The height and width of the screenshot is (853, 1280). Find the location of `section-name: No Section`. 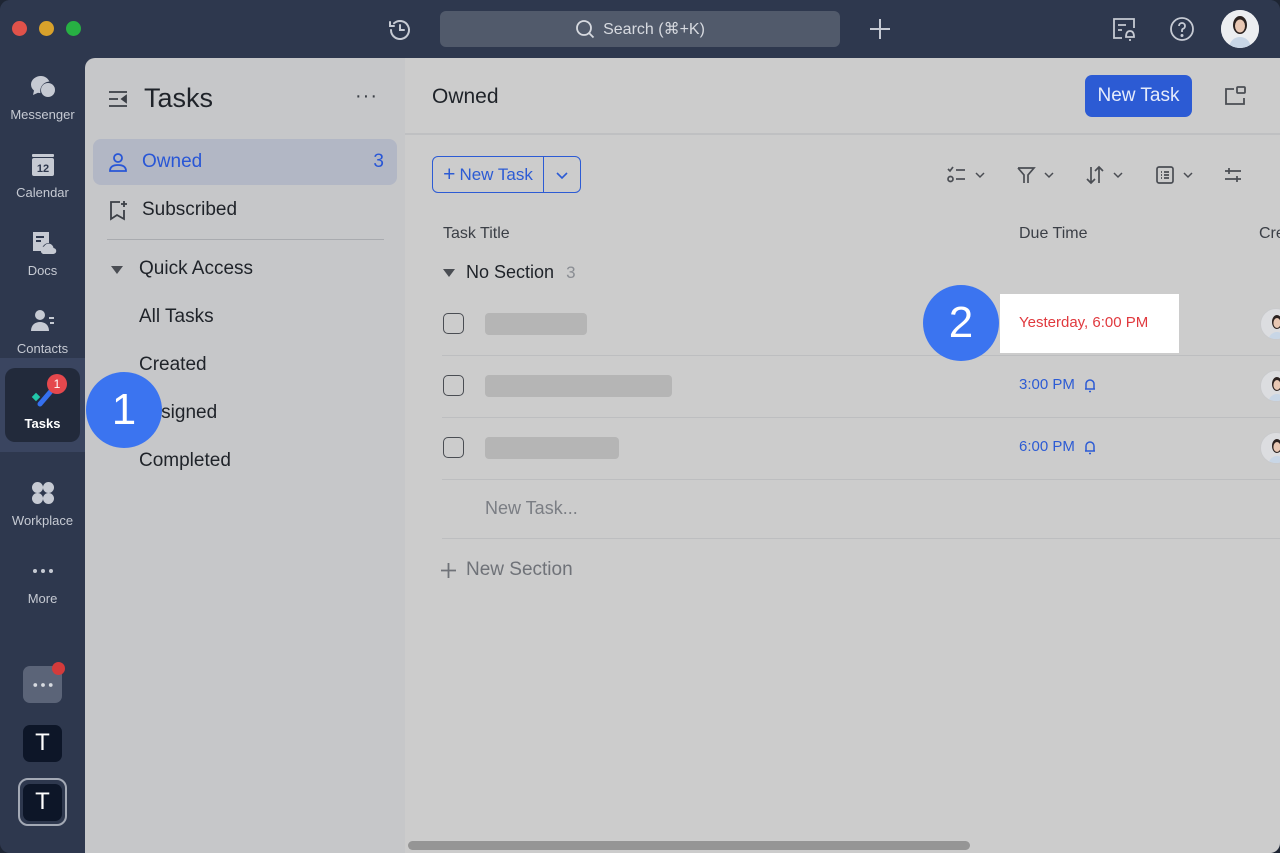

section-name: No Section is located at coordinates (510, 272).